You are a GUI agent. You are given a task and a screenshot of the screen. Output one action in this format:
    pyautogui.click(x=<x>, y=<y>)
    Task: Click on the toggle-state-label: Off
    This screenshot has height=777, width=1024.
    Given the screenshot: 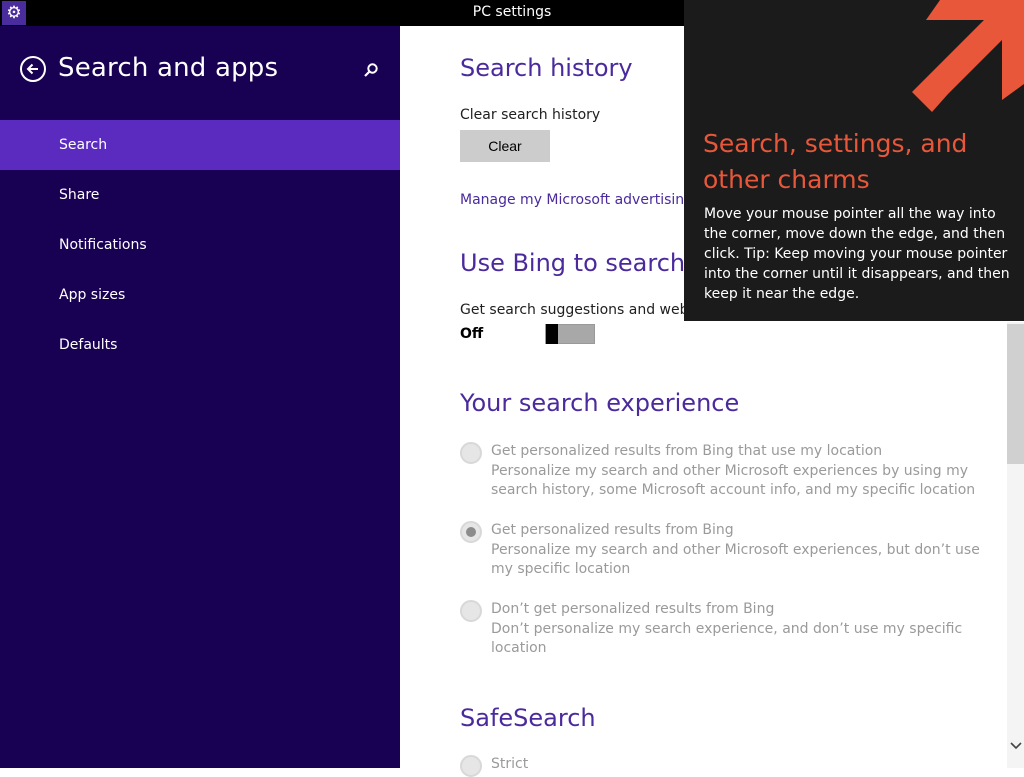 What is the action you would take?
    pyautogui.click(x=472, y=334)
    